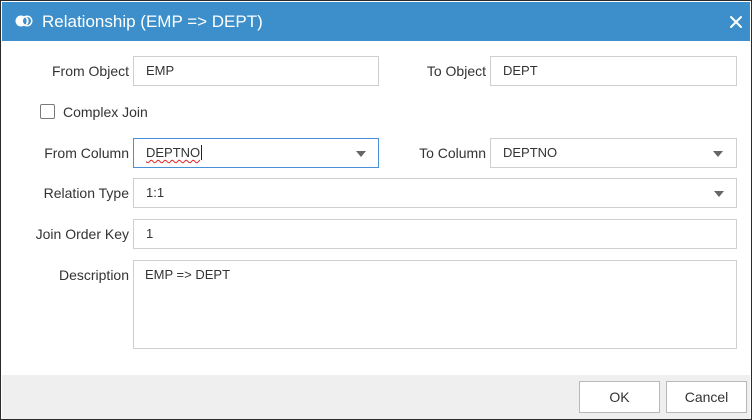  I want to click on from-column-label: From Column, so click(86, 153).